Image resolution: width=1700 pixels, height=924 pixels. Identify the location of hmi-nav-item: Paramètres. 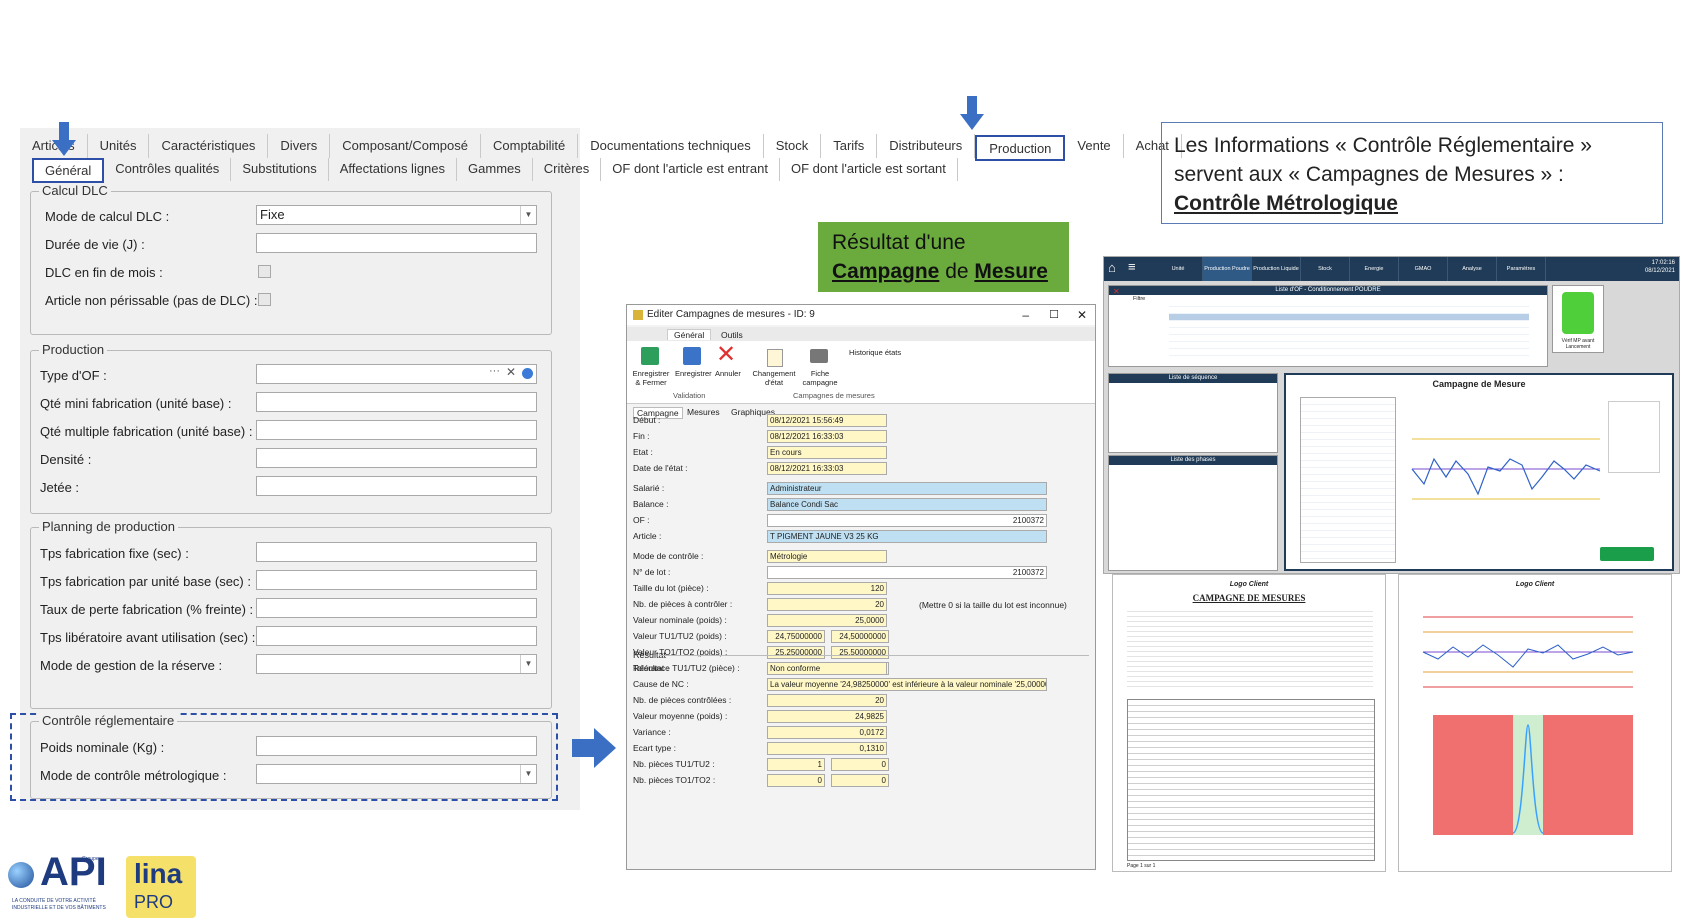
(1521, 269).